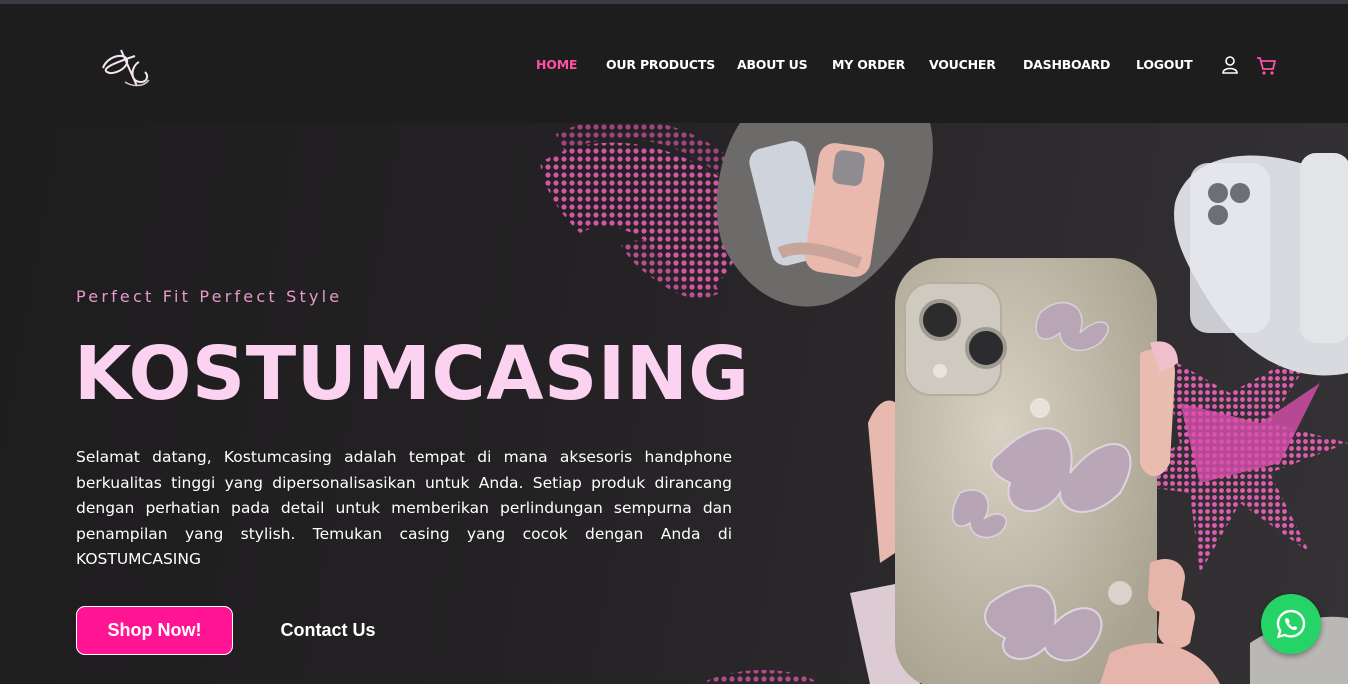 The height and width of the screenshot is (684, 1348). What do you see at coordinates (1230, 65) in the screenshot?
I see `user-icon` at bounding box center [1230, 65].